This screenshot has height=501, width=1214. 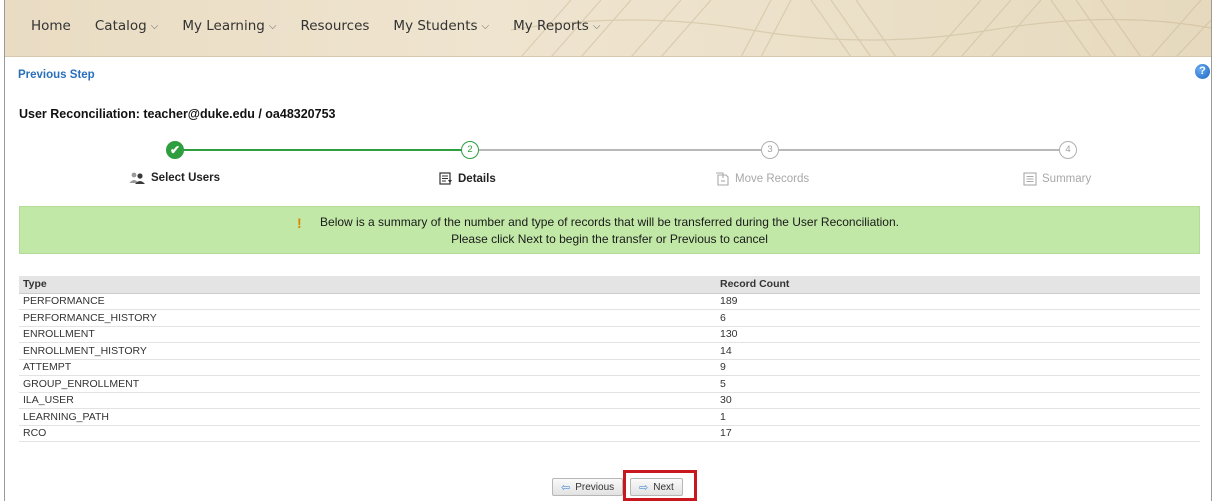 What do you see at coordinates (367, 433) in the screenshot?
I see `cell-type: RCO` at bounding box center [367, 433].